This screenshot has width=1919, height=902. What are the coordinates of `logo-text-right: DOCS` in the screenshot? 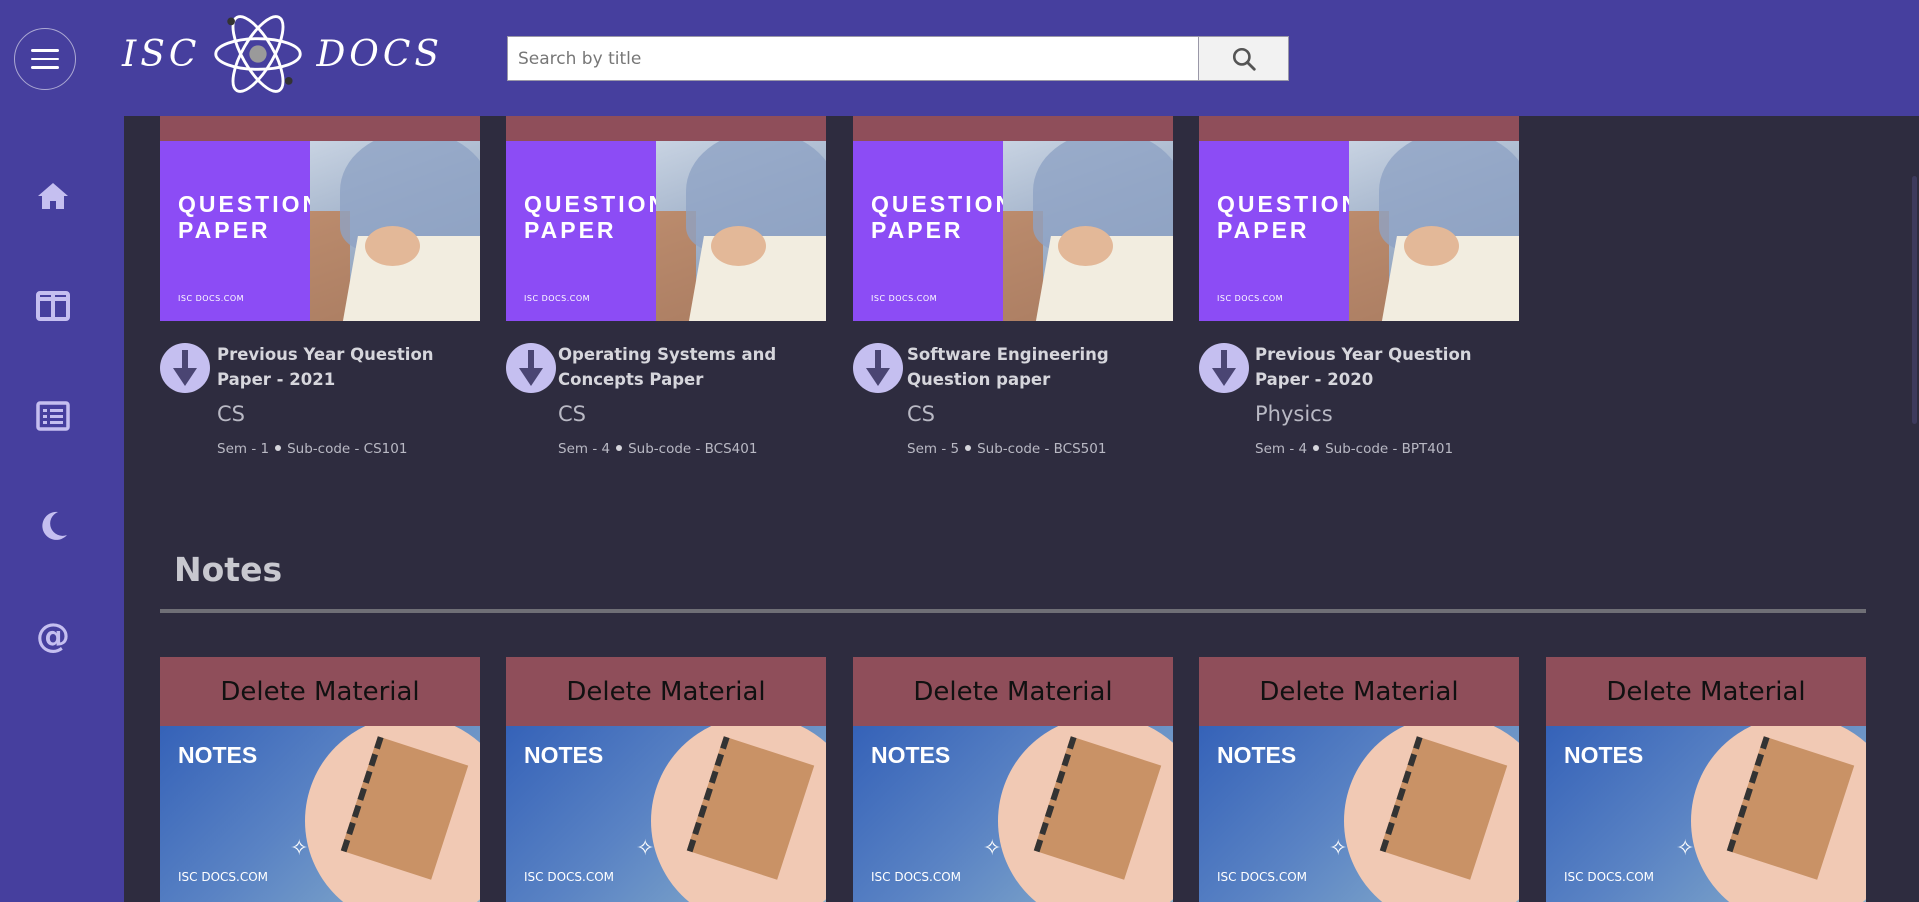 It's located at (380, 54).